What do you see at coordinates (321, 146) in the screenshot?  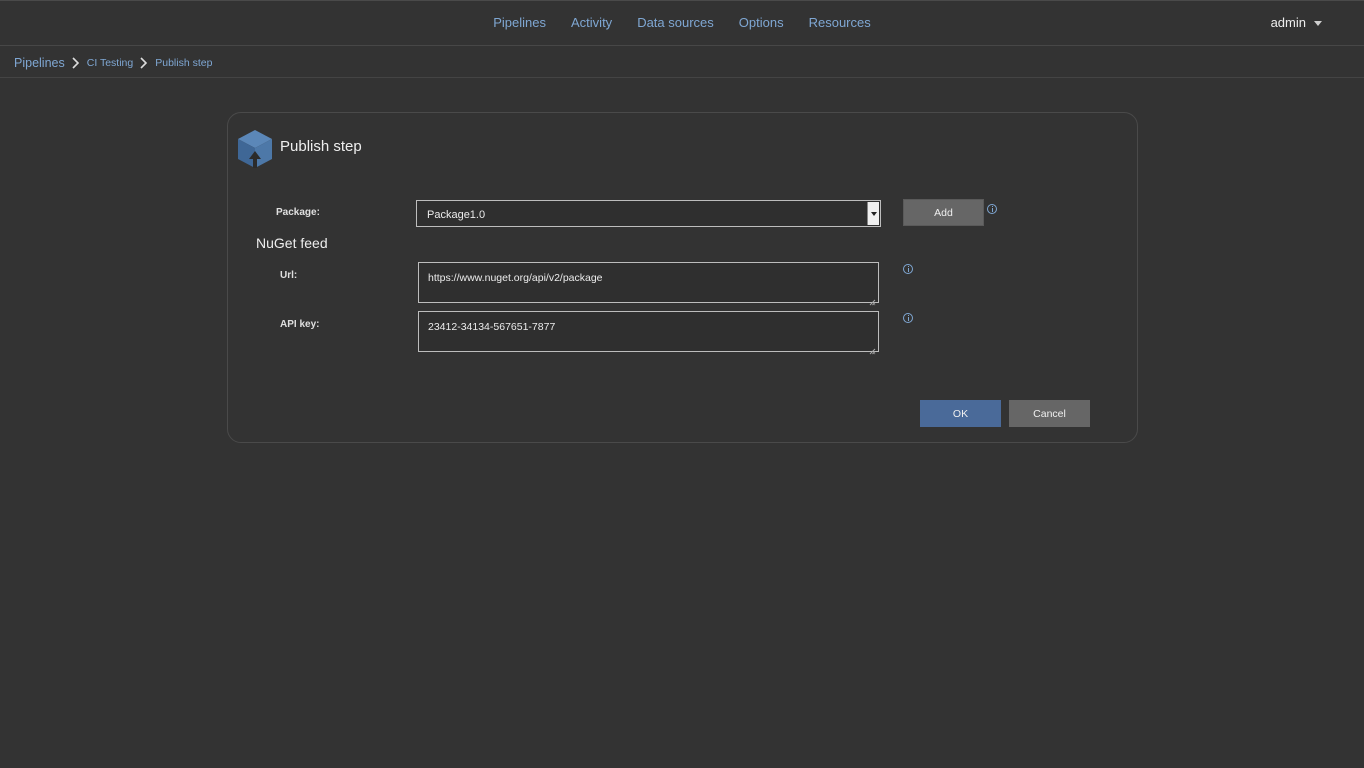 I see `dialog-title: Publish step` at bounding box center [321, 146].